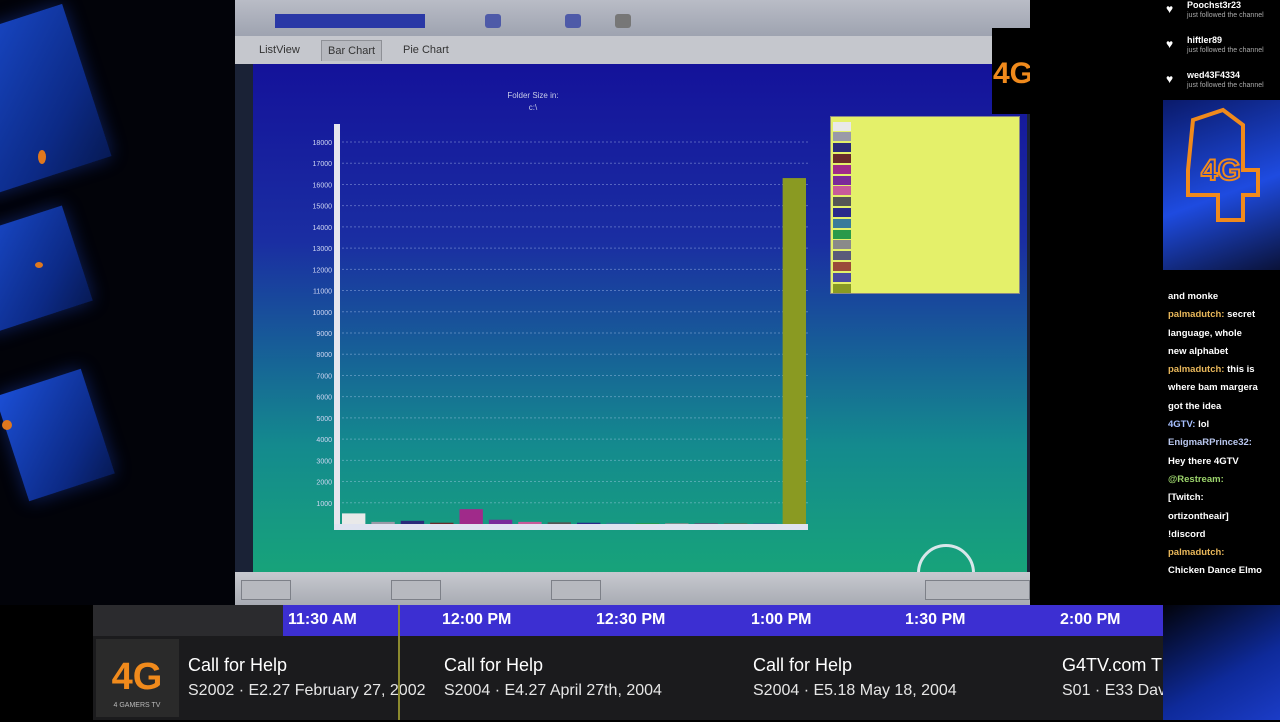 The image size is (1280, 722). What do you see at coordinates (1221, 170) in the screenshot?
I see `svg-text: 4G` at bounding box center [1221, 170].